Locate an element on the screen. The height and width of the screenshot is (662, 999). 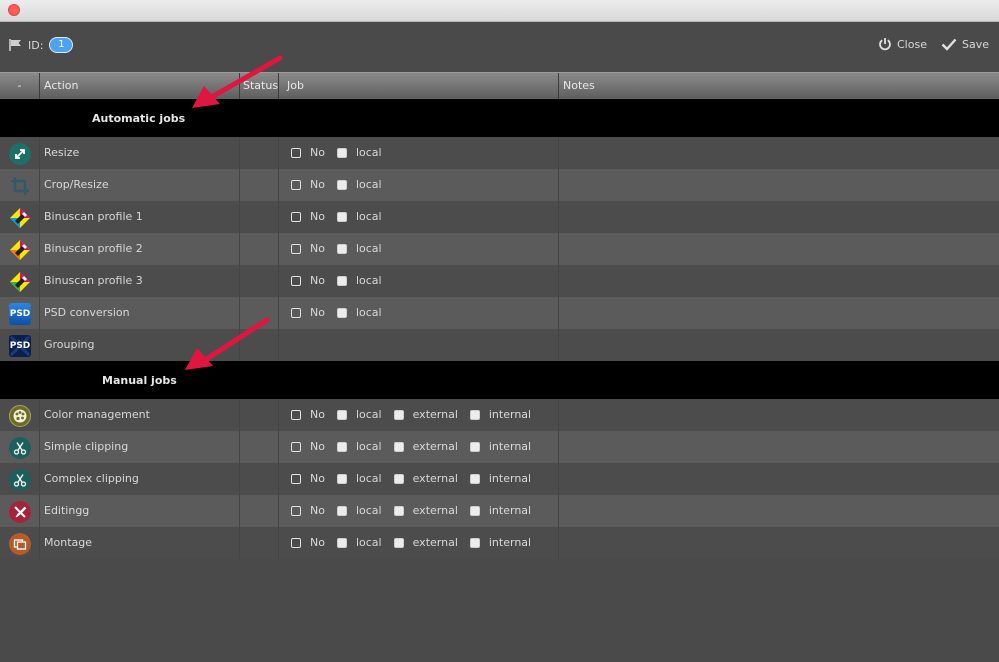
action-label: Grouping is located at coordinates (140, 345).